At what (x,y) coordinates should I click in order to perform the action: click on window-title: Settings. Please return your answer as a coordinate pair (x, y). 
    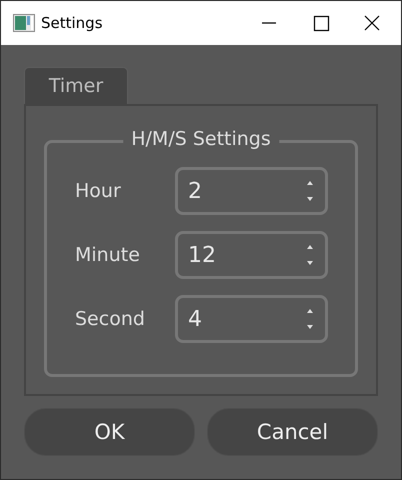
    Looking at the image, I should click on (72, 23).